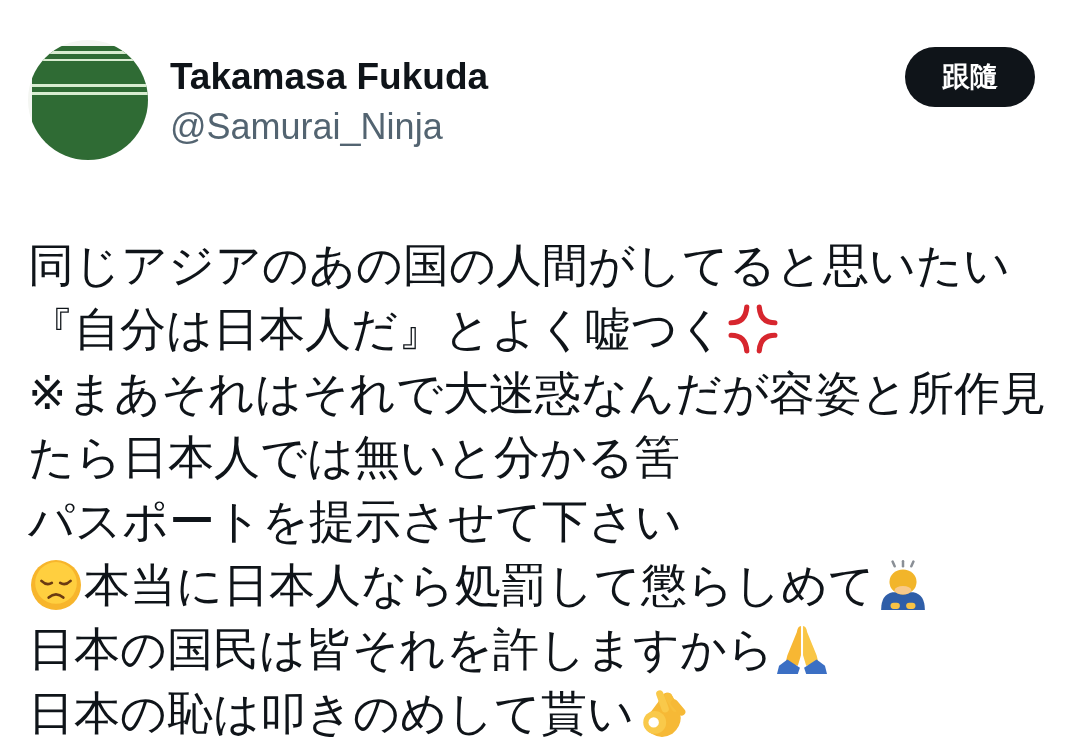 Image resolution: width=1080 pixels, height=756 pixels. What do you see at coordinates (331, 713) in the screenshot?
I see `tweet-text-line: 日本の恥は叩きのめして貰い` at bounding box center [331, 713].